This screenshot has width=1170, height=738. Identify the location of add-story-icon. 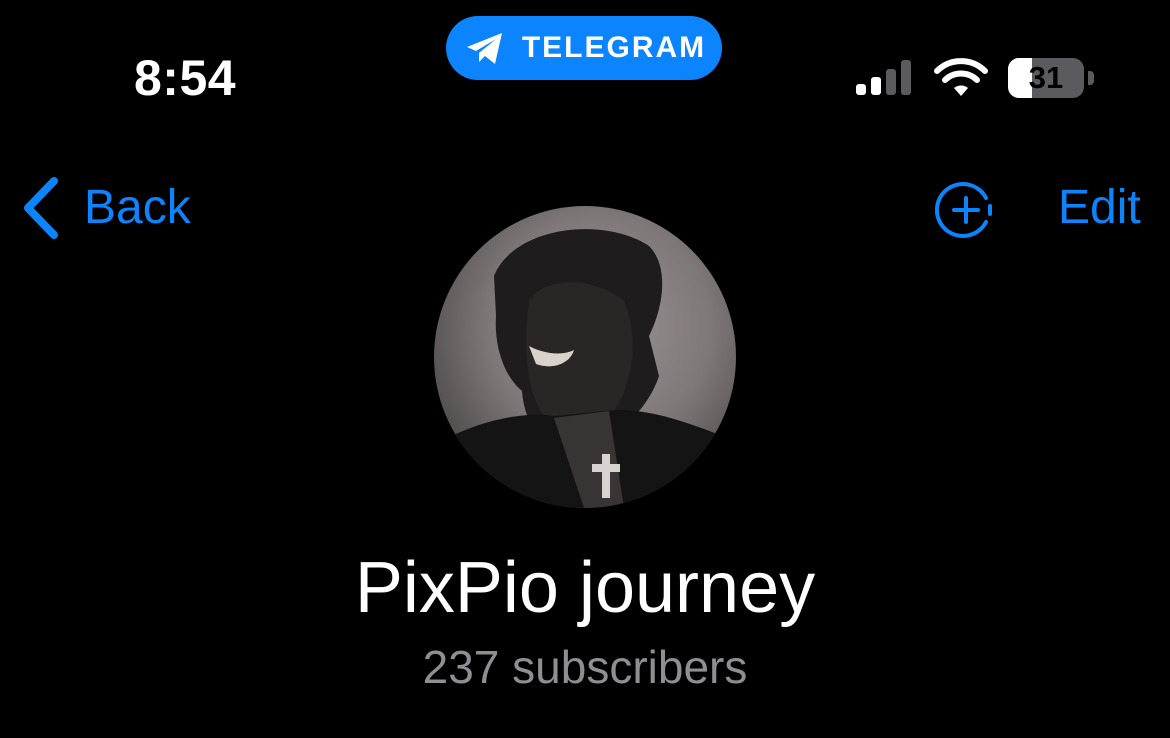
(963, 210).